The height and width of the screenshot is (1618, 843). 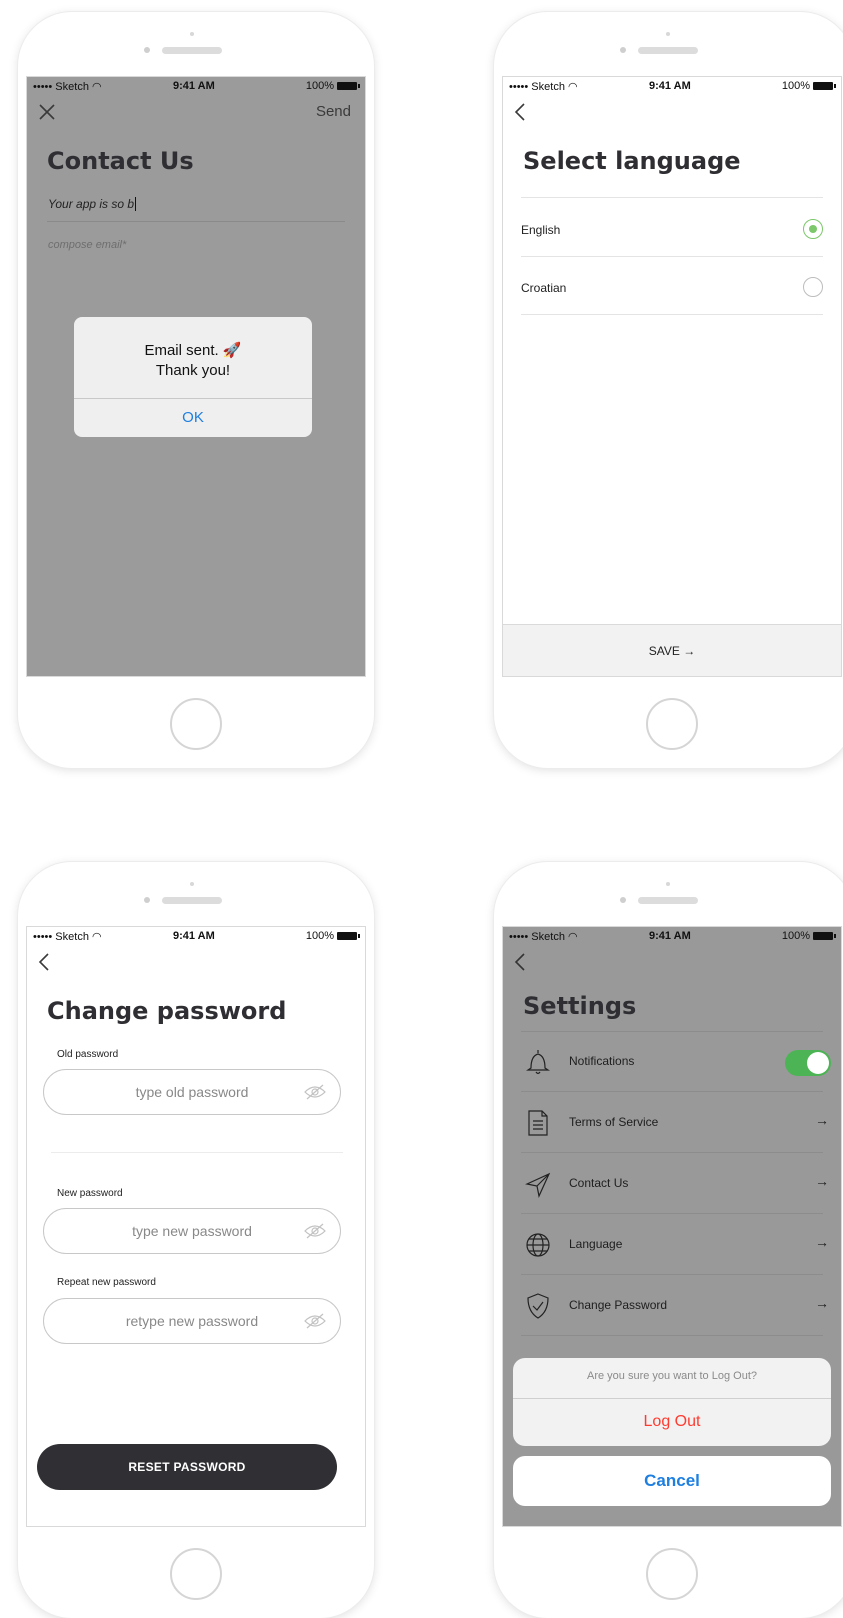 I want to click on repeat-password-field, so click(x=192, y=1321).